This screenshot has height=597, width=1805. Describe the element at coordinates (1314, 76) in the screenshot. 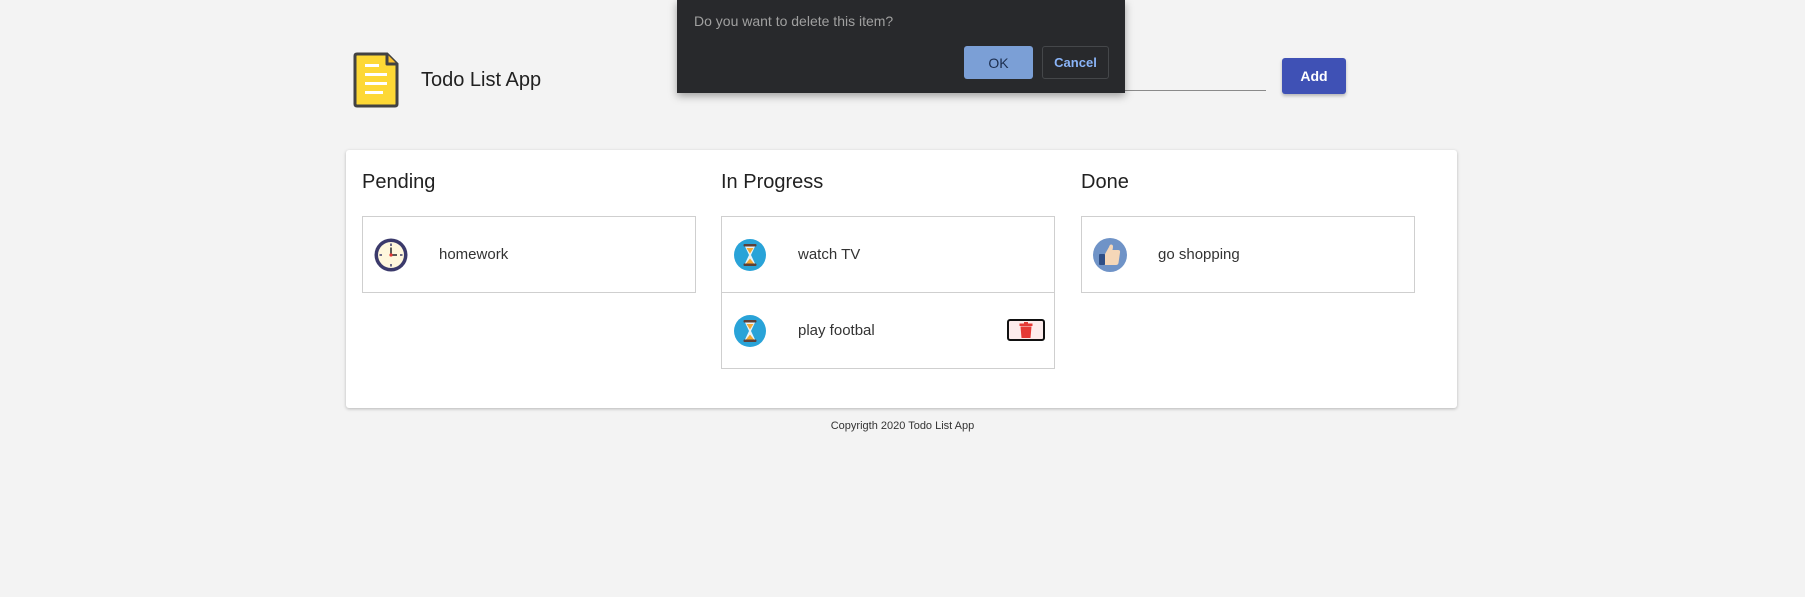

I see `add-button: Add` at that location.